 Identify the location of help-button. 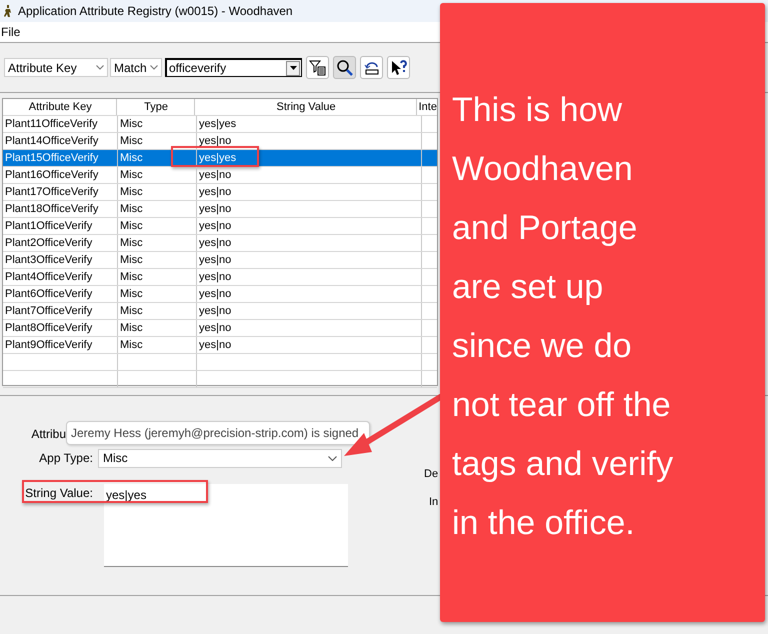
(398, 67).